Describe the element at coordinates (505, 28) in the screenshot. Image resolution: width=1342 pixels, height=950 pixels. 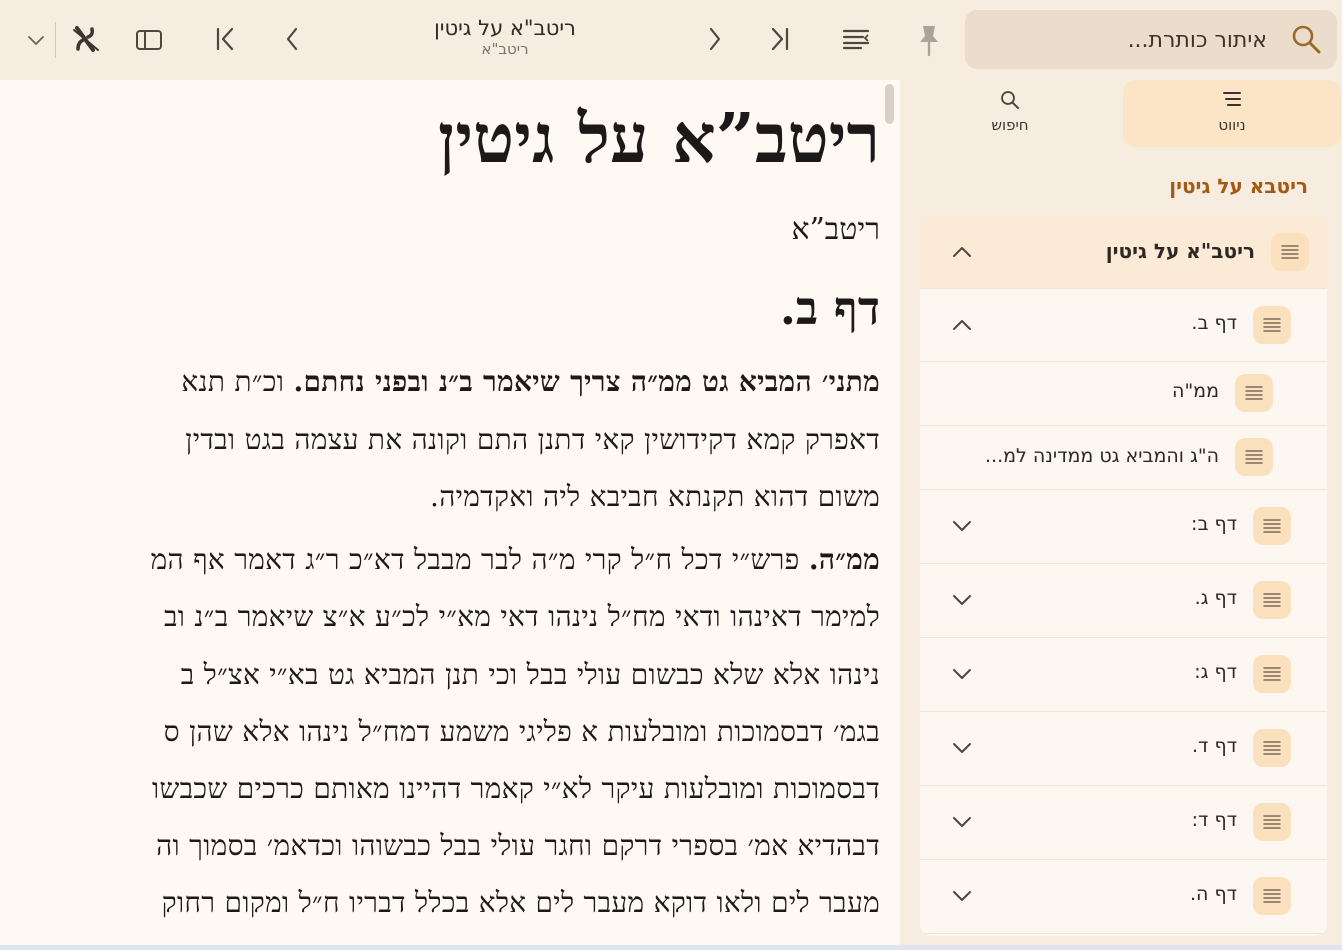
I see `toolbar-title: ריטב"א על גיטין` at that location.